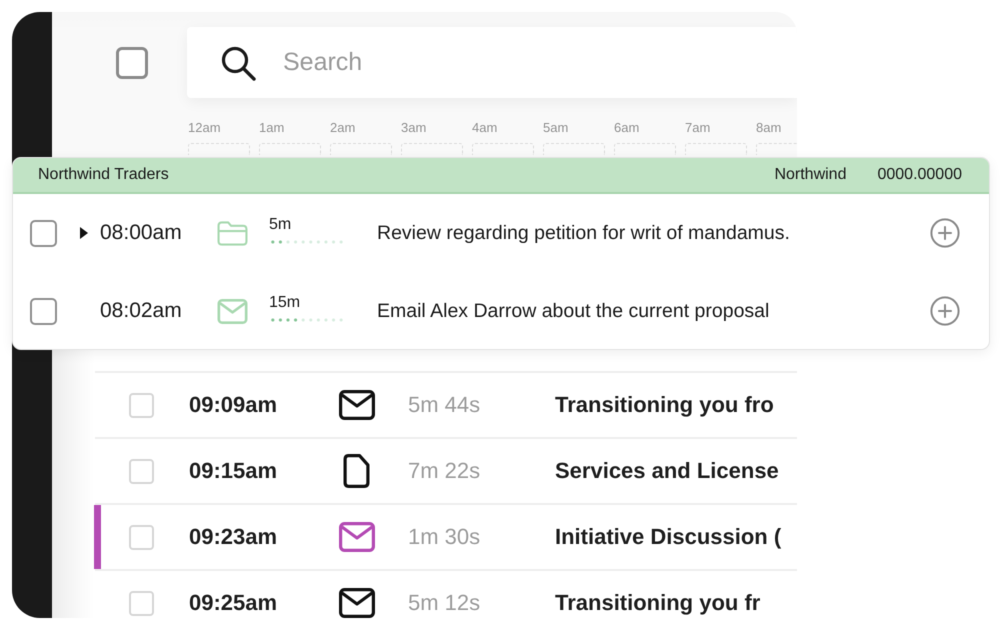  Describe the element at coordinates (413, 128) in the screenshot. I see `hour-label: 3am` at that location.